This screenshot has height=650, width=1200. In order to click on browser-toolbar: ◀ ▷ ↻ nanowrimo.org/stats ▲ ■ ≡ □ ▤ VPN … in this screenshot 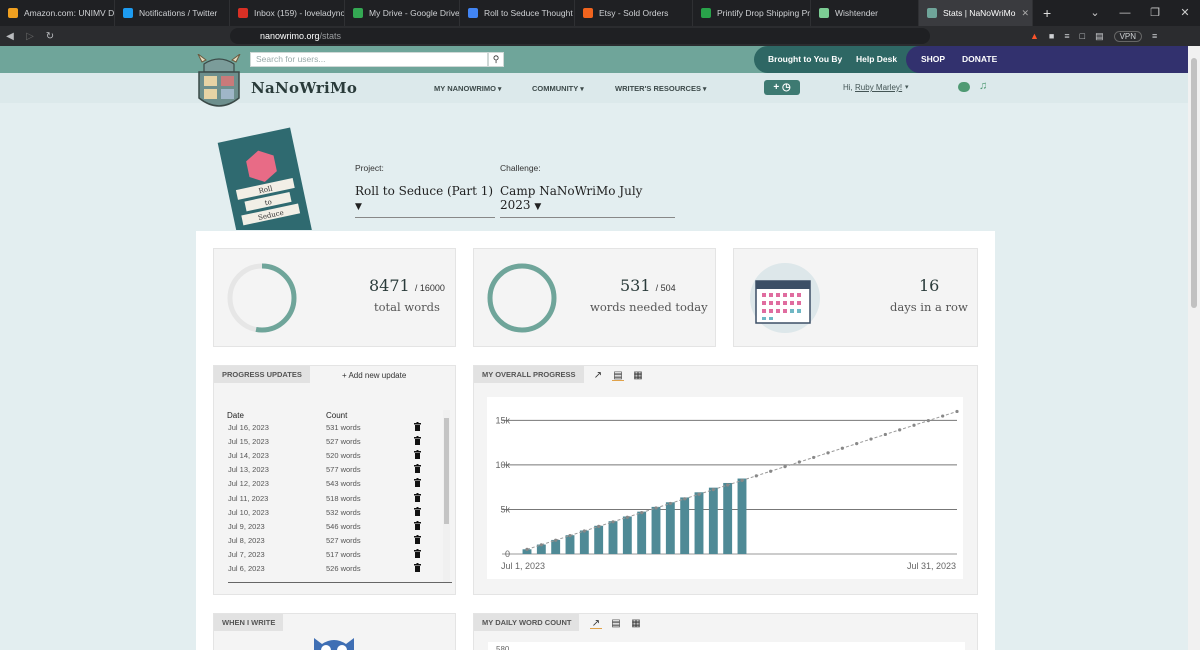, I will do `click(600, 36)`.